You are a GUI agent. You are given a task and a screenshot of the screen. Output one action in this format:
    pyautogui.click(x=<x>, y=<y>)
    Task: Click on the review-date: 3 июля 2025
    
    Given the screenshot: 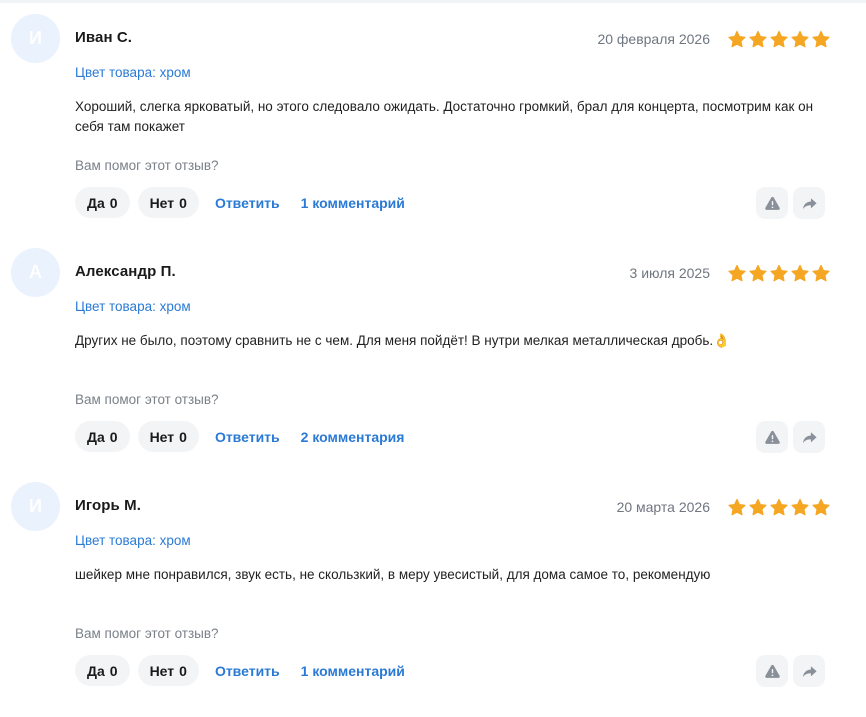 What is the action you would take?
    pyautogui.click(x=669, y=273)
    